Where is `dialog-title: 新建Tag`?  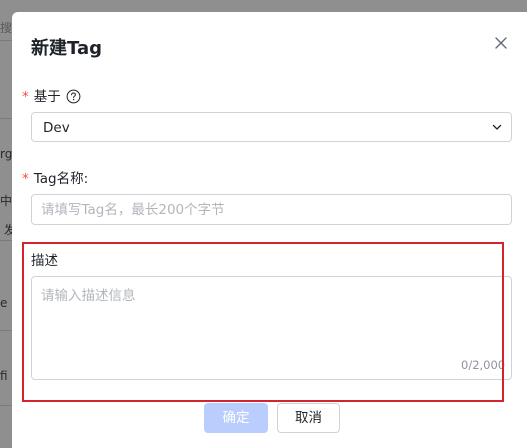 dialog-title: 新建Tag is located at coordinates (66, 48).